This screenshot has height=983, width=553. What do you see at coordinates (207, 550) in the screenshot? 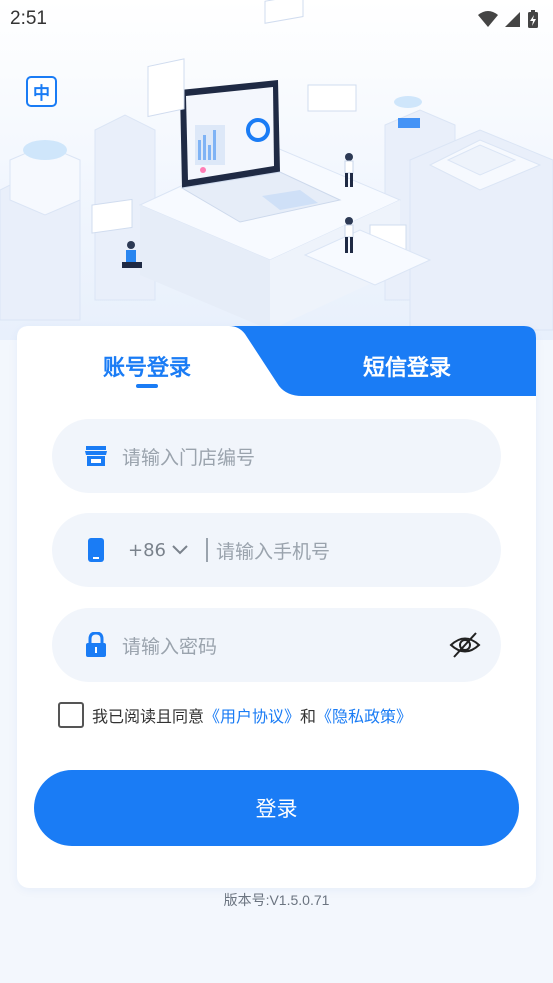
I see `input-divider` at bounding box center [207, 550].